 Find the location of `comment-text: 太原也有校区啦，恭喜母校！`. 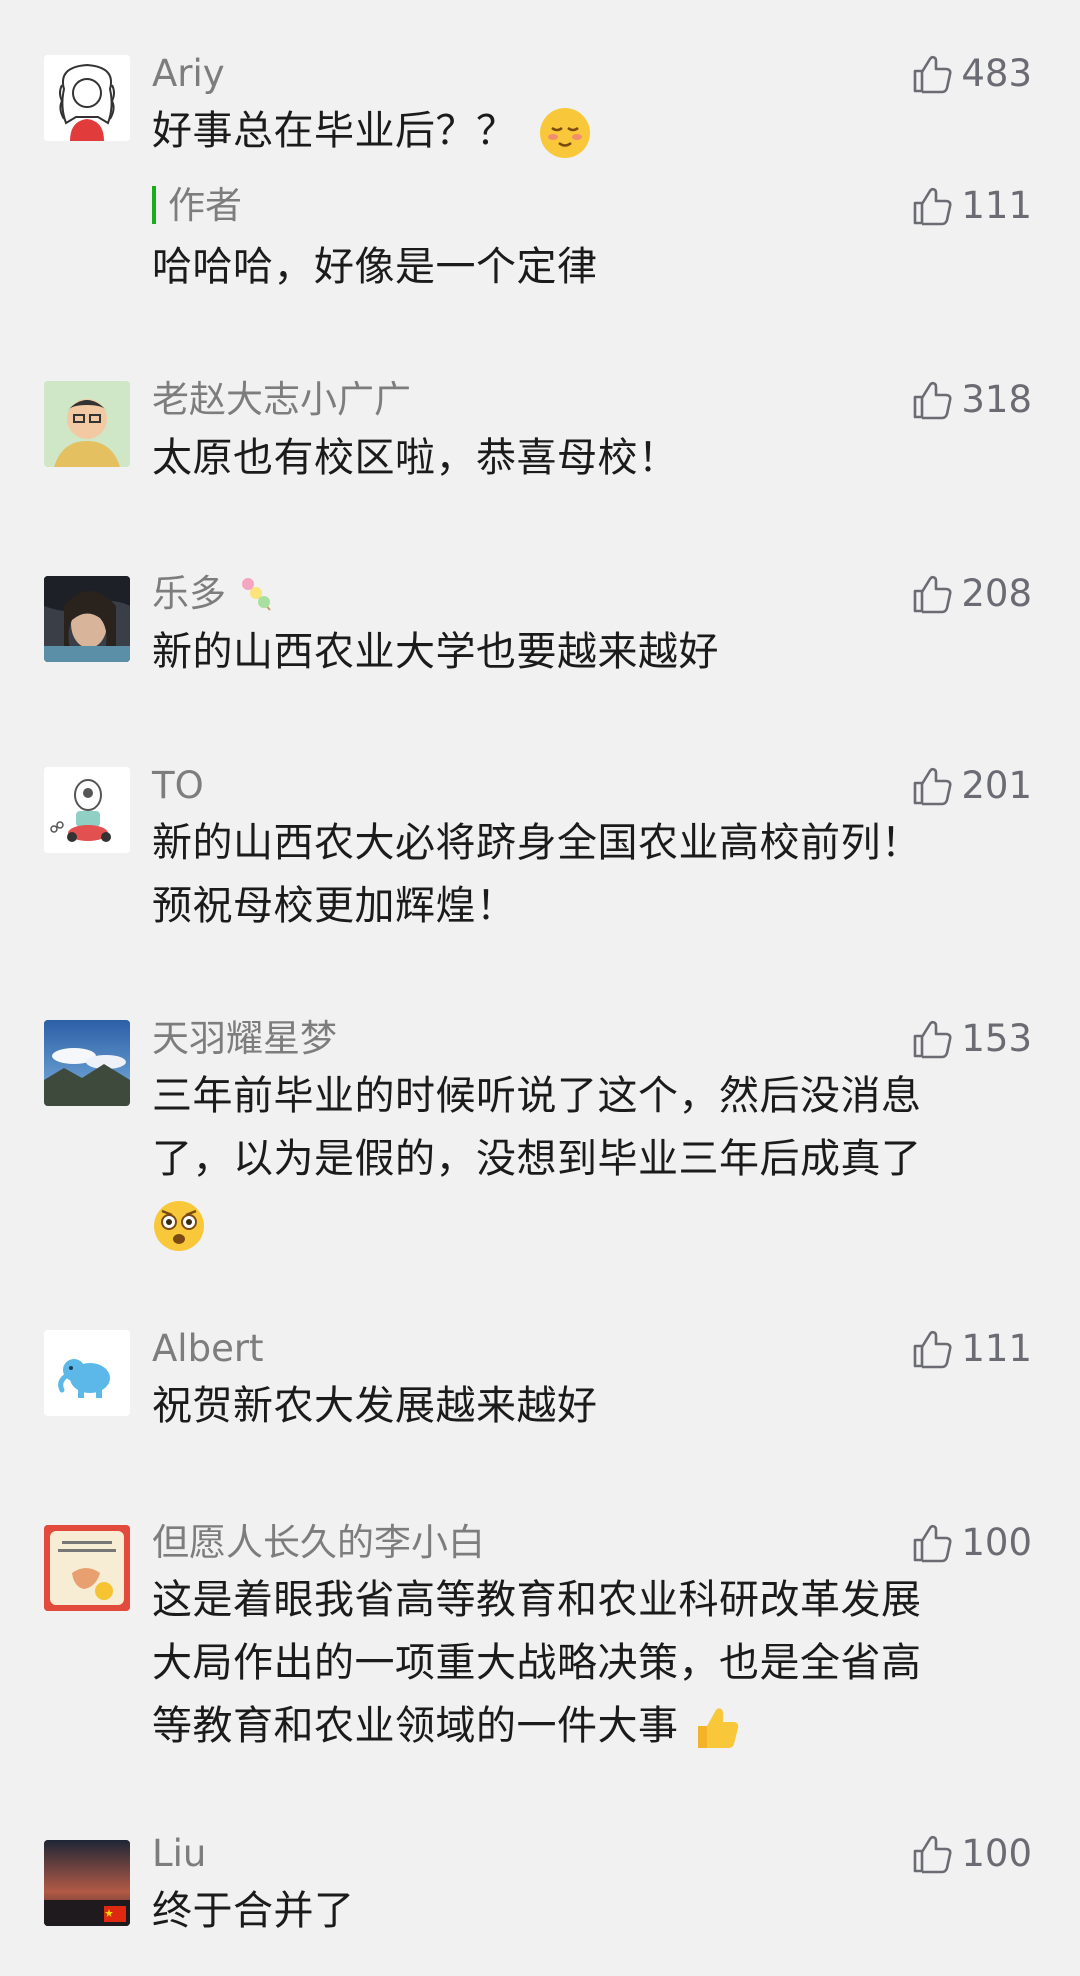

comment-text: 太原也有校区啦，恭喜母校！ is located at coordinates (415, 458).